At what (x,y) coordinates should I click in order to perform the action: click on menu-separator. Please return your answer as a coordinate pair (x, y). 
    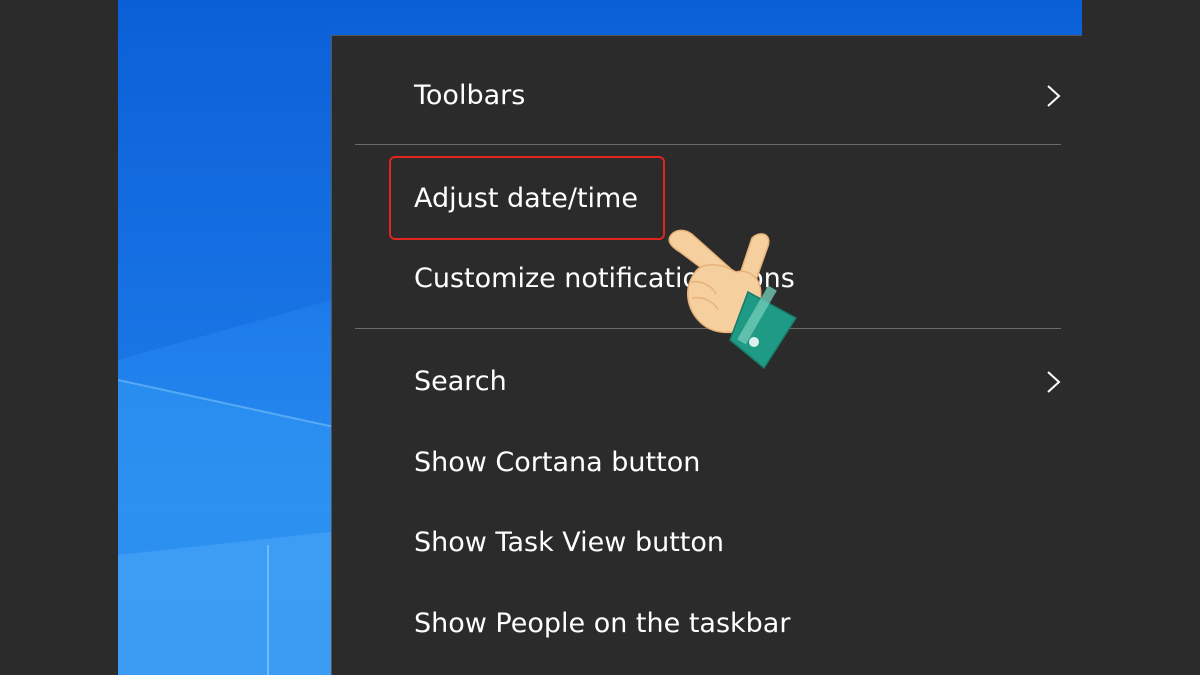
    Looking at the image, I should click on (708, 144).